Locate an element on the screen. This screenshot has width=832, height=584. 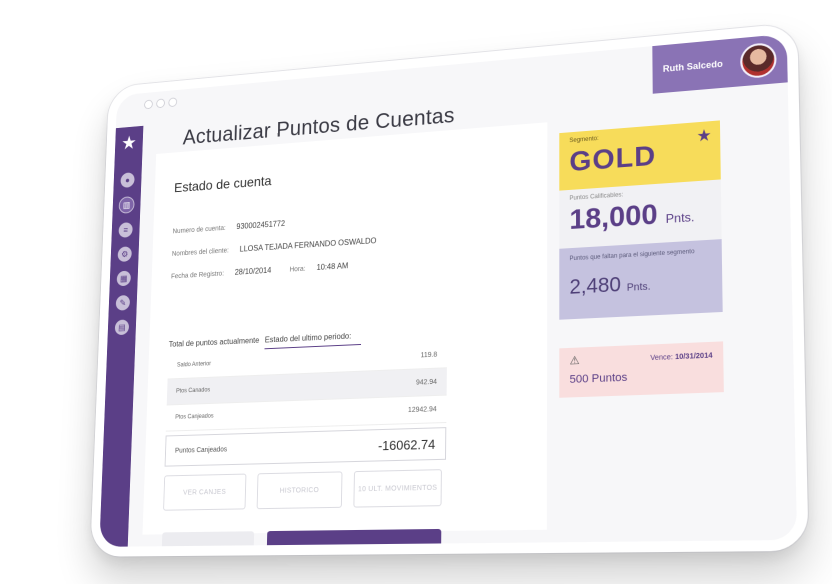
total-value: -16062.74 is located at coordinates (406, 444).